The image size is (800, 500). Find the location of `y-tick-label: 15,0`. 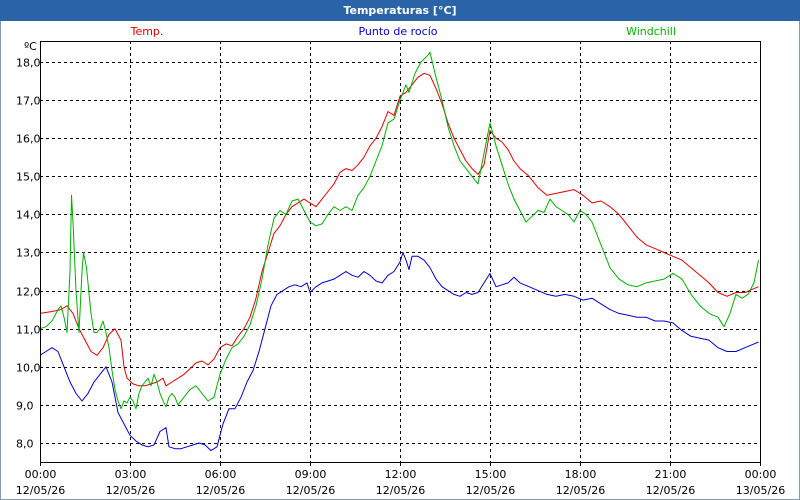

y-tick-label: 15,0 is located at coordinates (28, 177).